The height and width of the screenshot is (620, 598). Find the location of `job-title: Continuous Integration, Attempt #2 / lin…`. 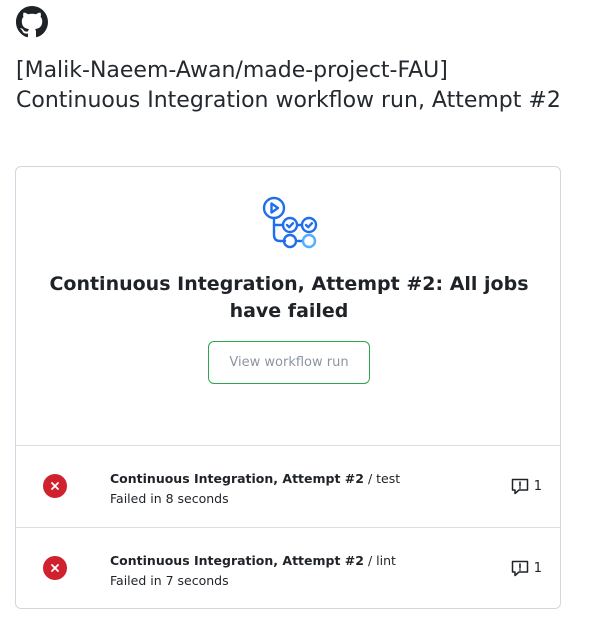

job-title: Continuous Integration, Attempt #2 / lin… is located at coordinates (290, 561).